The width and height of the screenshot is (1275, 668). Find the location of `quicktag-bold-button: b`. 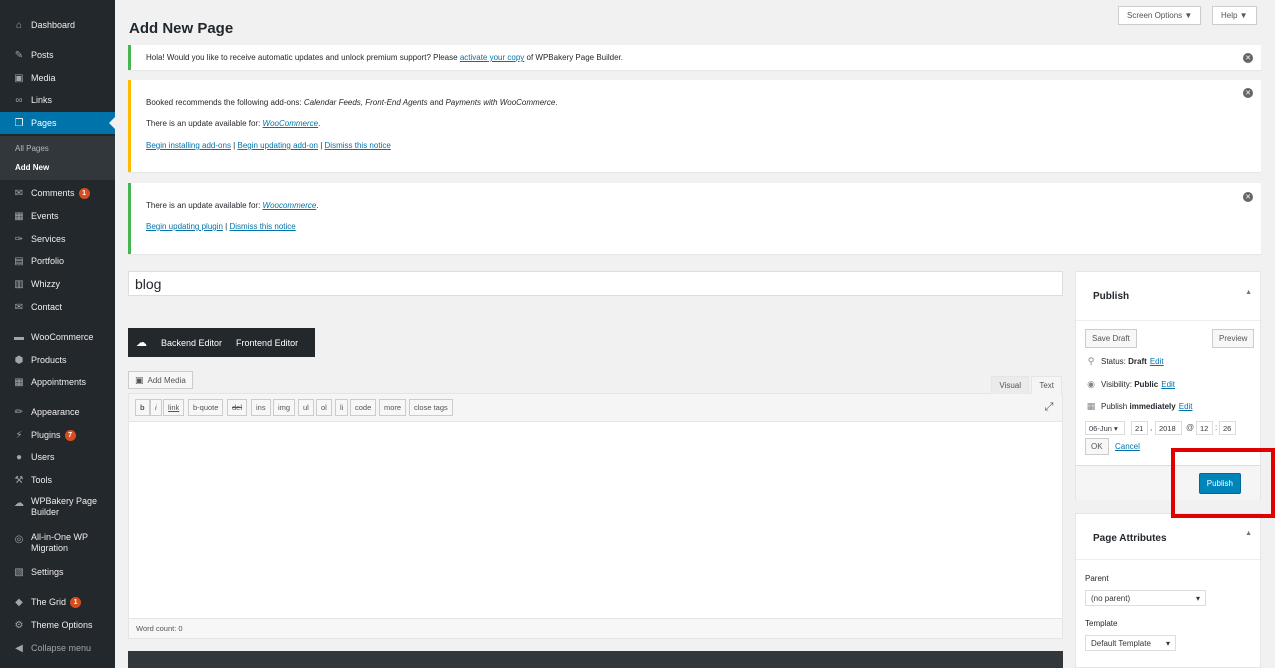

quicktag-bold-button: b is located at coordinates (142, 407).